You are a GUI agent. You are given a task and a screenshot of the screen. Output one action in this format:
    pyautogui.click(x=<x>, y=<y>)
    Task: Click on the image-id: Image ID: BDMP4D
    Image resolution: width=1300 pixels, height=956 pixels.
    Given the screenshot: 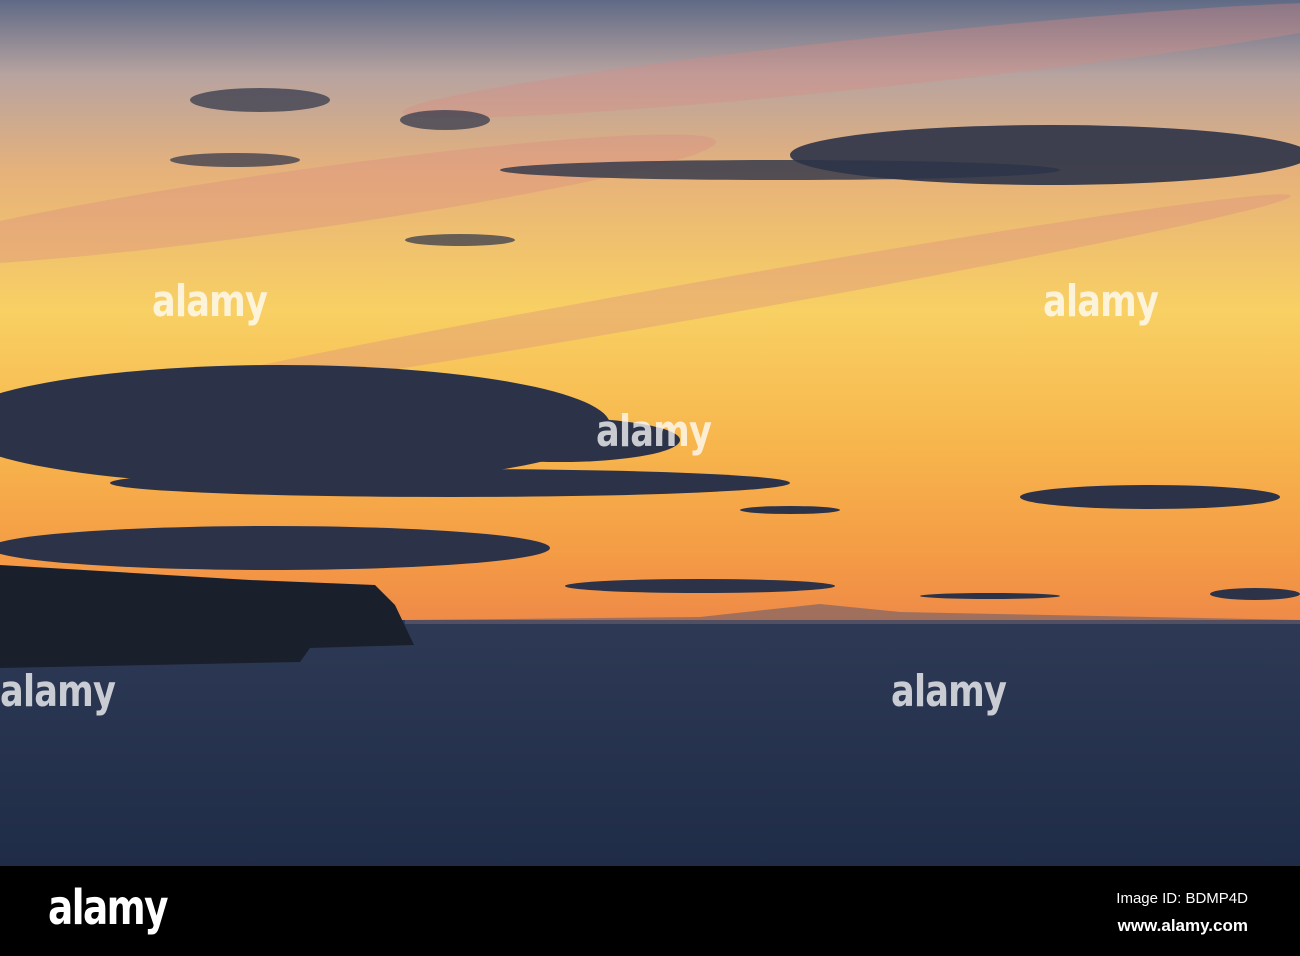 What is the action you would take?
    pyautogui.click(x=1182, y=898)
    